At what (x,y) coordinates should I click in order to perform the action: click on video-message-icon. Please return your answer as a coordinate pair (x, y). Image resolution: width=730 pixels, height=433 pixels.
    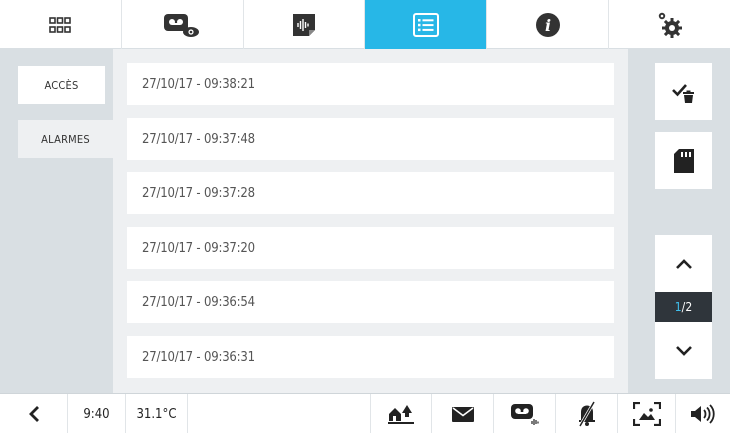
    Looking at the image, I should click on (524, 414).